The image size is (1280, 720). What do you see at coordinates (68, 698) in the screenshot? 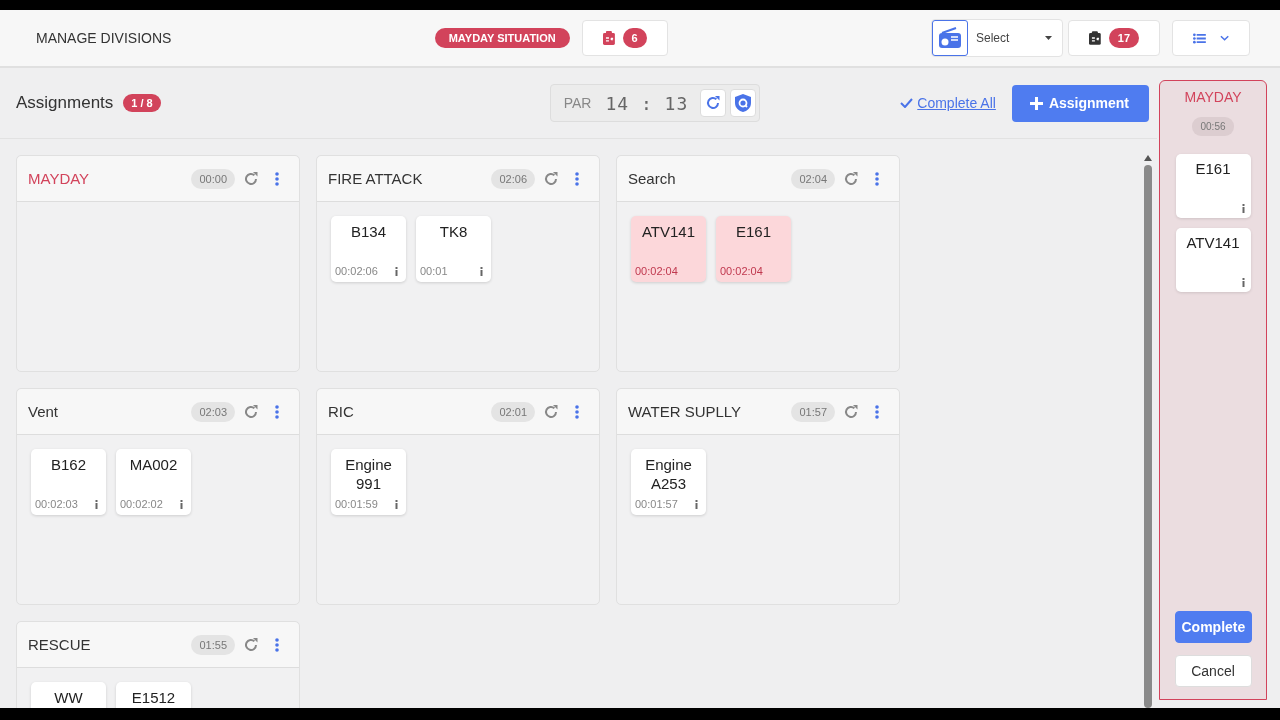
I see `unit-name: WW` at bounding box center [68, 698].